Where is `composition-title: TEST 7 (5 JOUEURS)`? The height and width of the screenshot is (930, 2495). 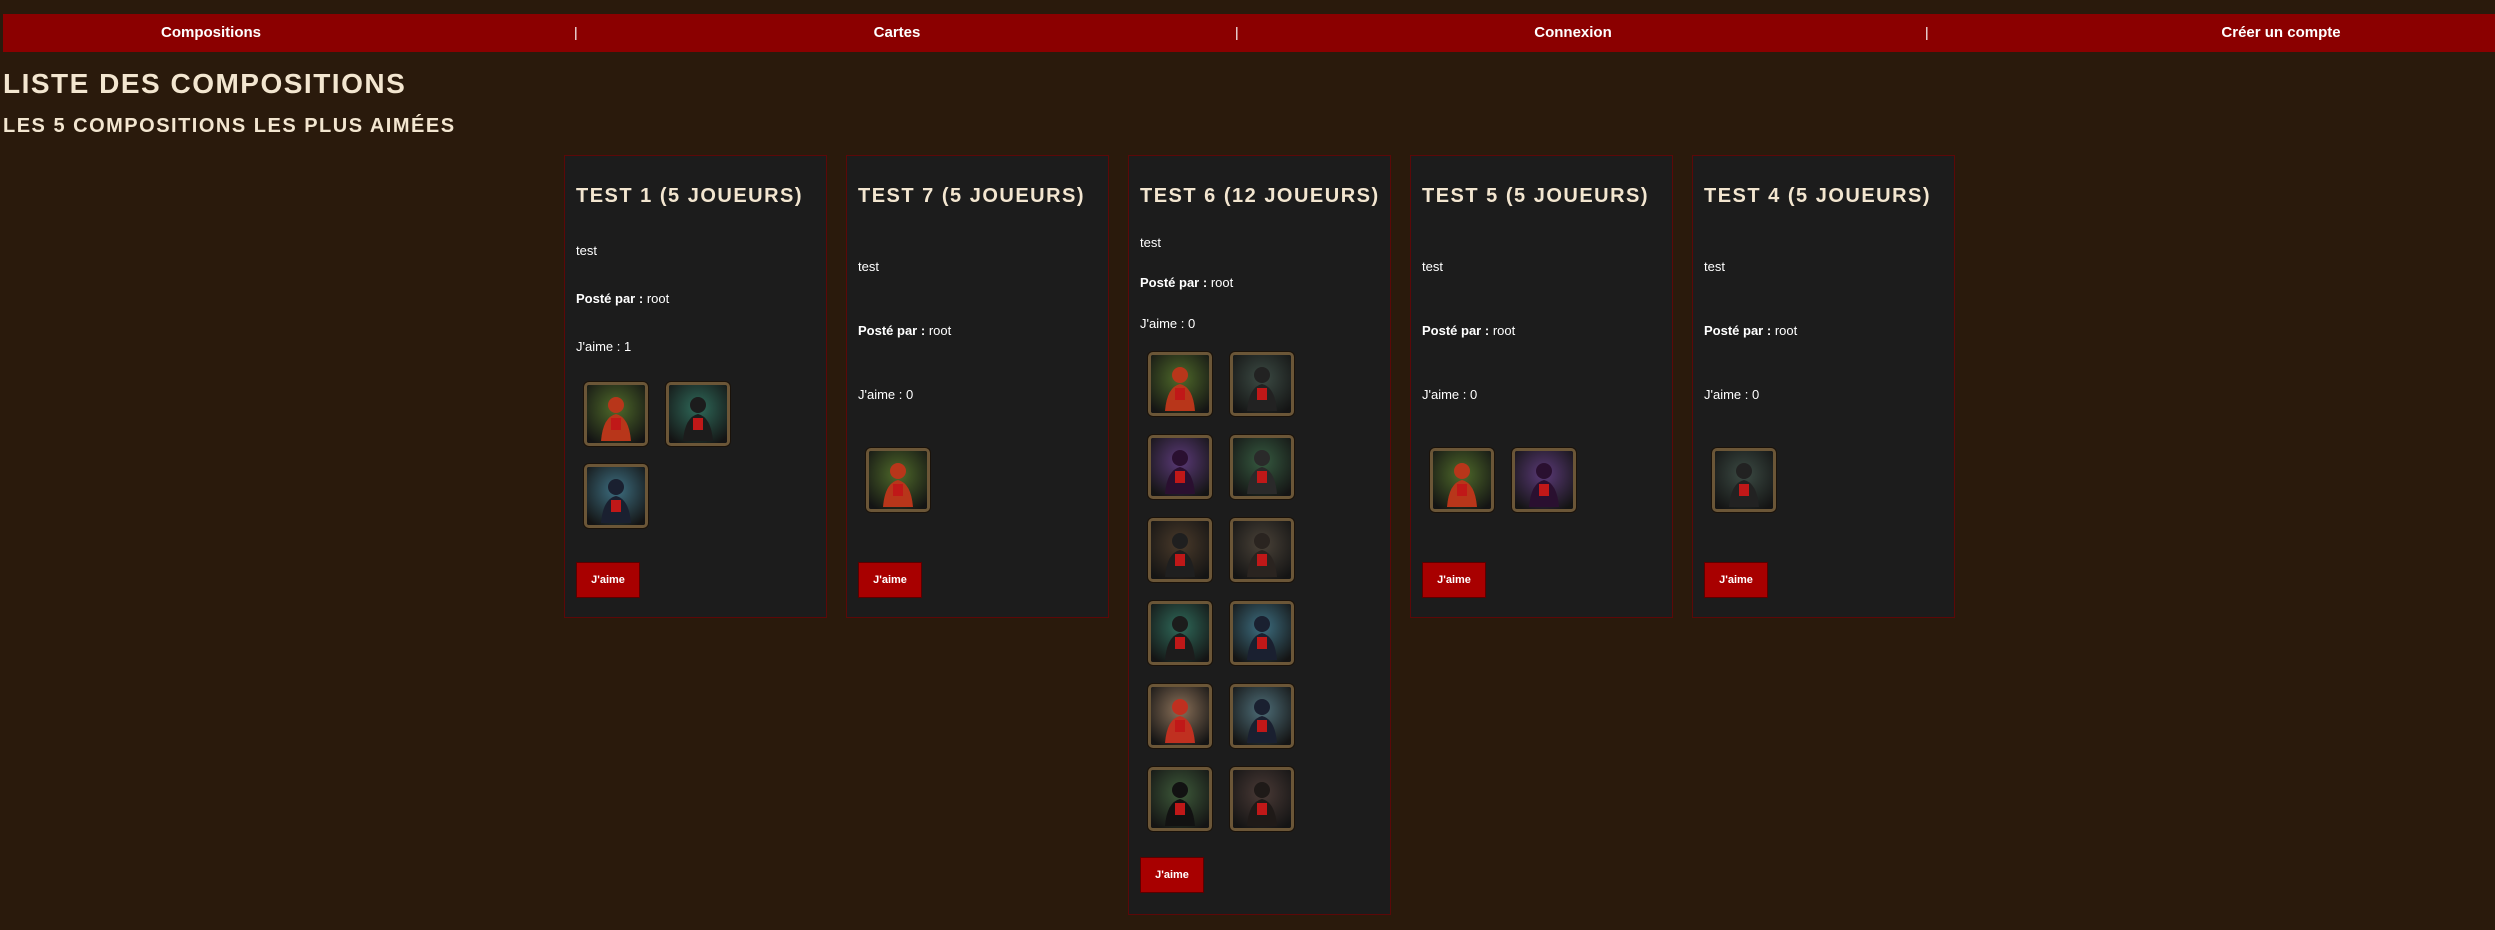
composition-title: TEST 7 (5 JOUEURS) is located at coordinates (972, 196).